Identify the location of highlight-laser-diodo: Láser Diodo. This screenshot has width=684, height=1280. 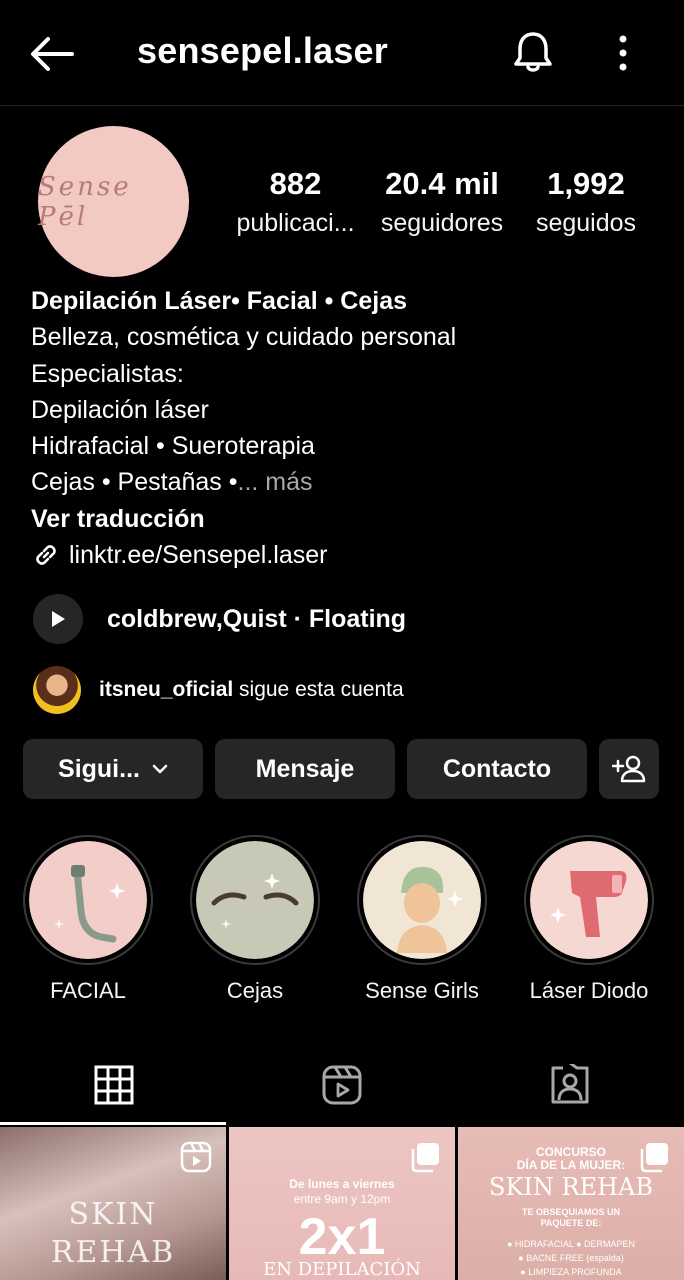
(589, 920).